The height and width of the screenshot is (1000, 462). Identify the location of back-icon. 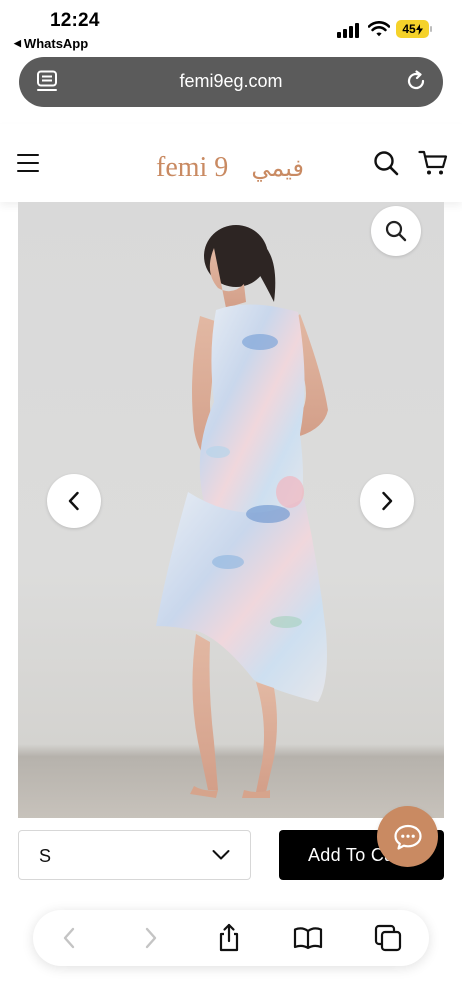
(69, 938).